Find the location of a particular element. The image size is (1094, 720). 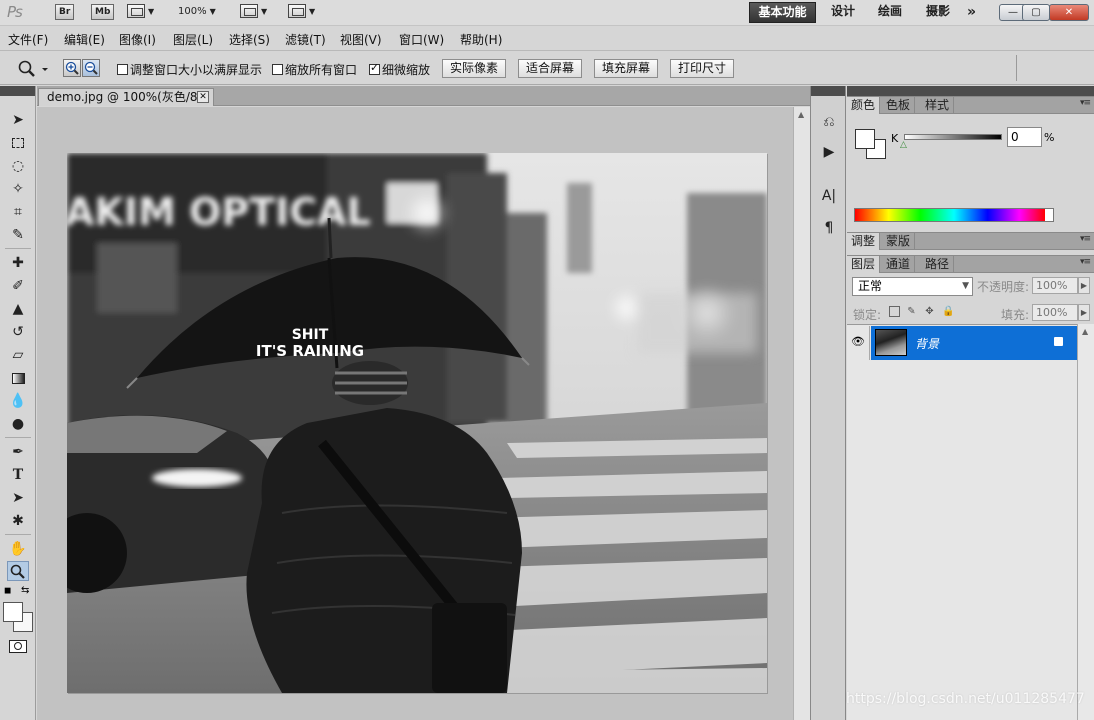

menu-layer: 图层(L) is located at coordinates (193, 39).